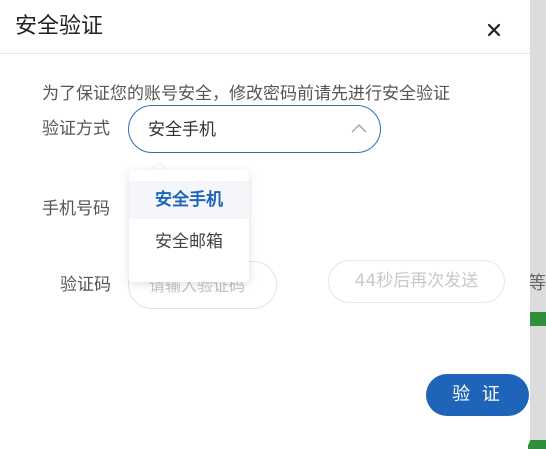 The image size is (546, 449). Describe the element at coordinates (189, 242) in the screenshot. I see `dropdown-option-email: 安全邮箱` at that location.